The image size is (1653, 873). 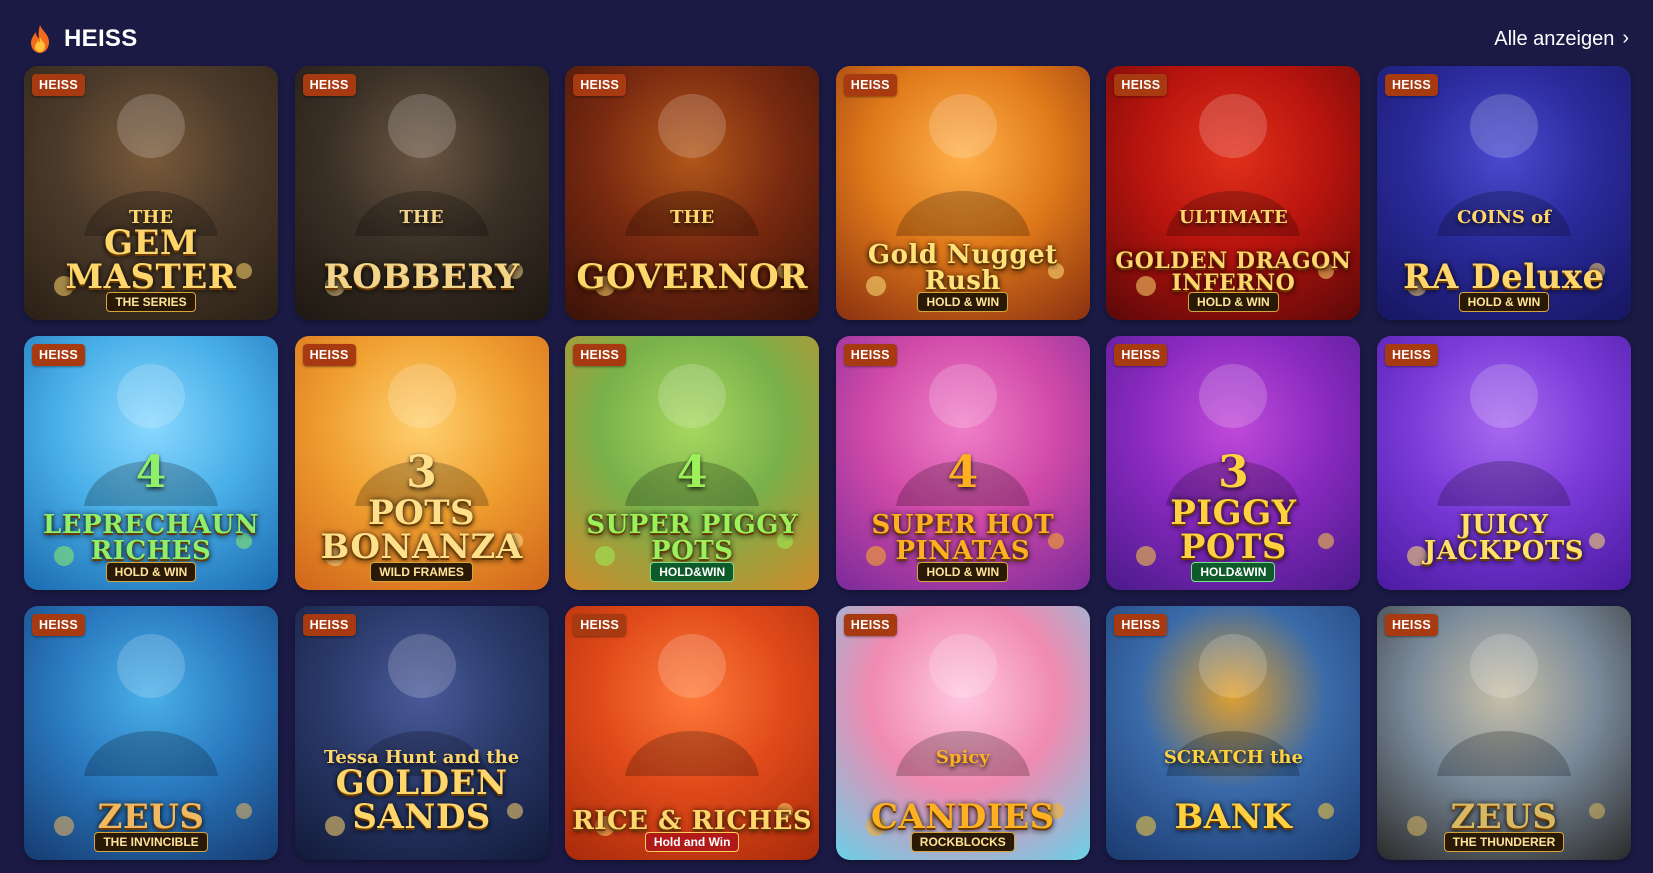 I want to click on see-all-link: Alle anzeigen ›, so click(x=1561, y=39).